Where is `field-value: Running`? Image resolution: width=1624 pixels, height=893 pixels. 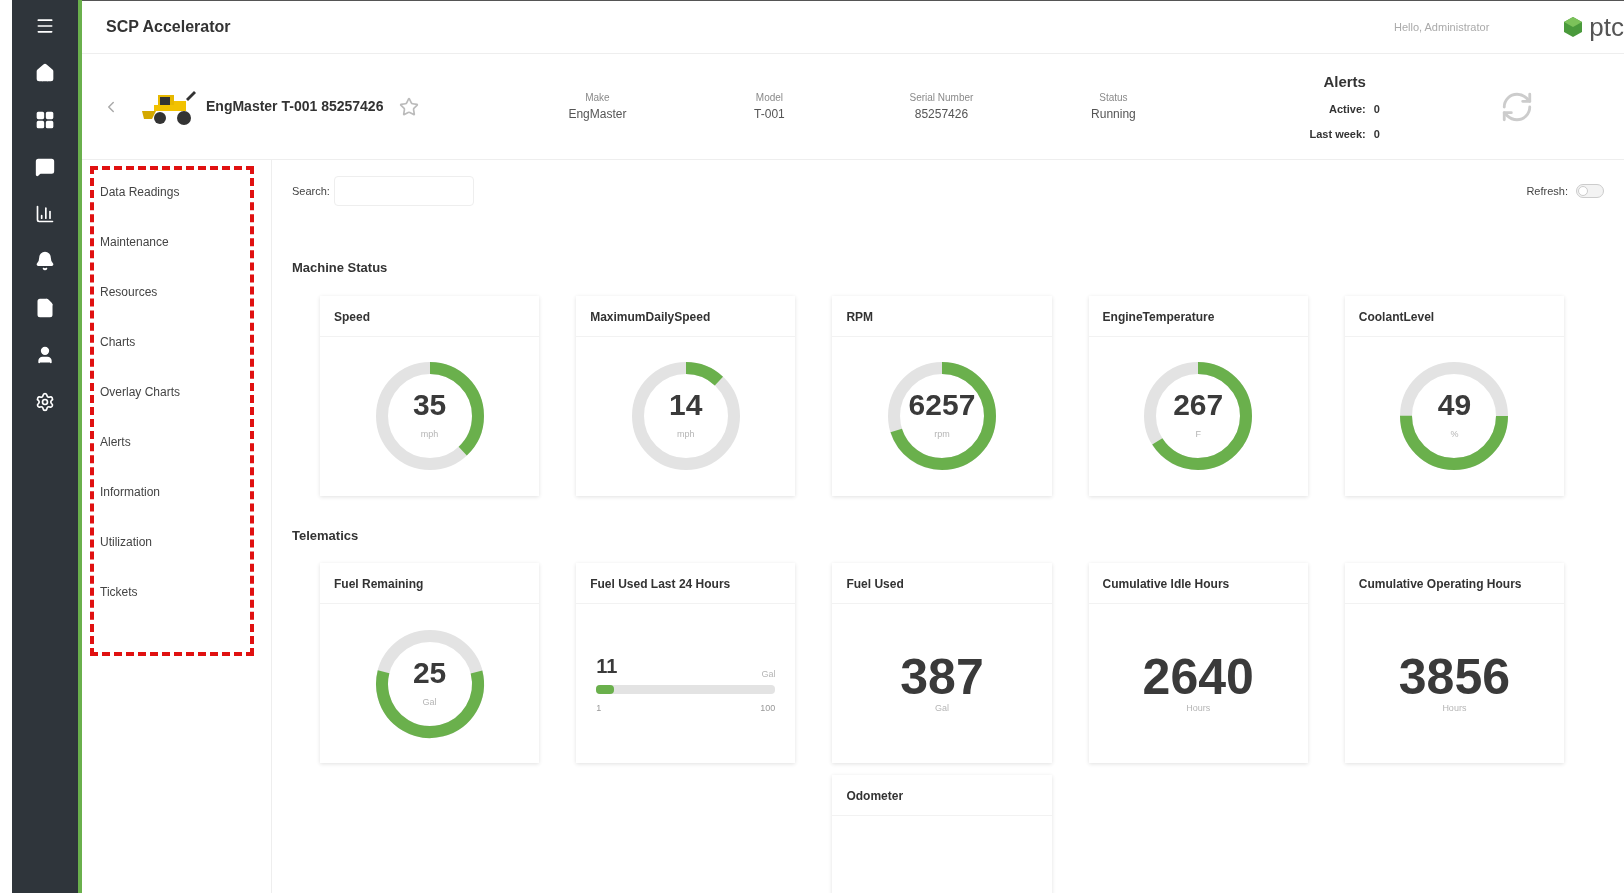
field-value: Running is located at coordinates (1113, 114).